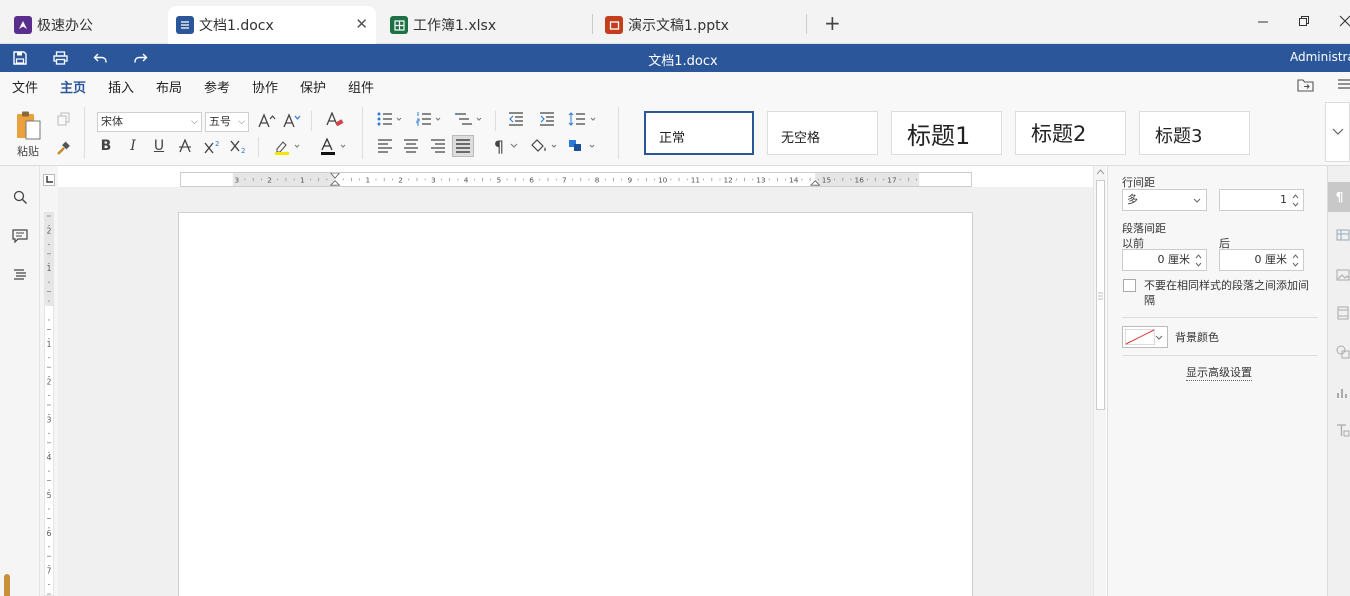 The height and width of the screenshot is (596, 1350). Describe the element at coordinates (63, 119) in the screenshot. I see `copy-icon` at that location.